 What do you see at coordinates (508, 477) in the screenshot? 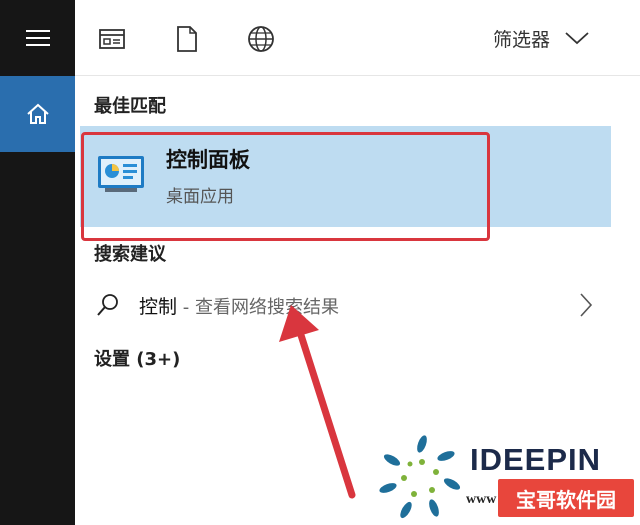
I see `watermark: IDEEPIN www 宝哥软件园` at bounding box center [508, 477].